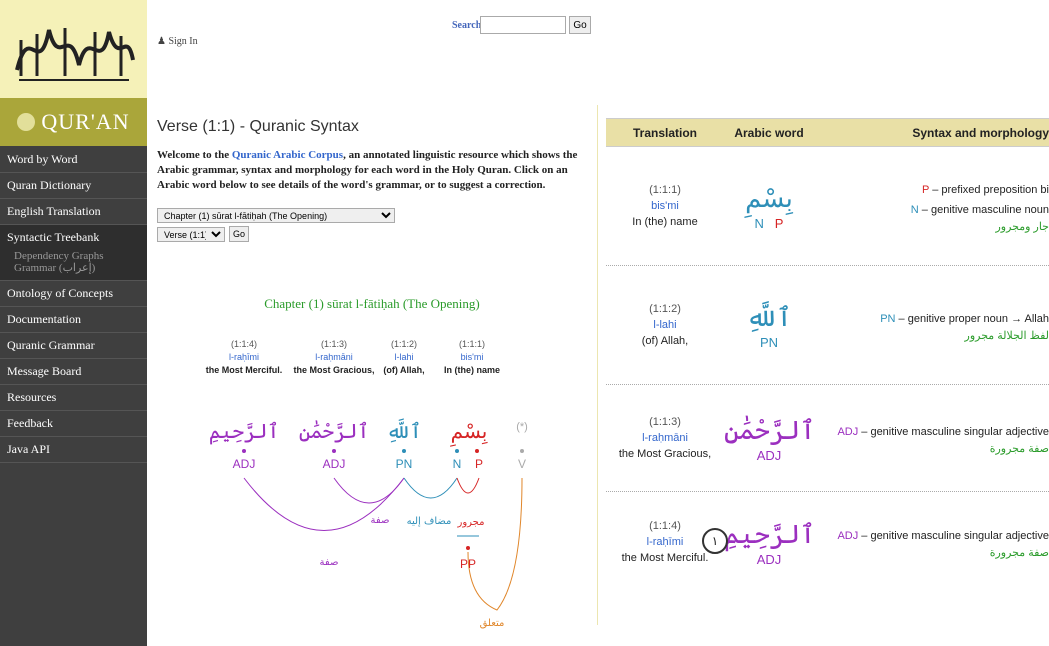 Image resolution: width=1049 pixels, height=646 pixels. I want to click on verse-go-button: Go, so click(239, 234).